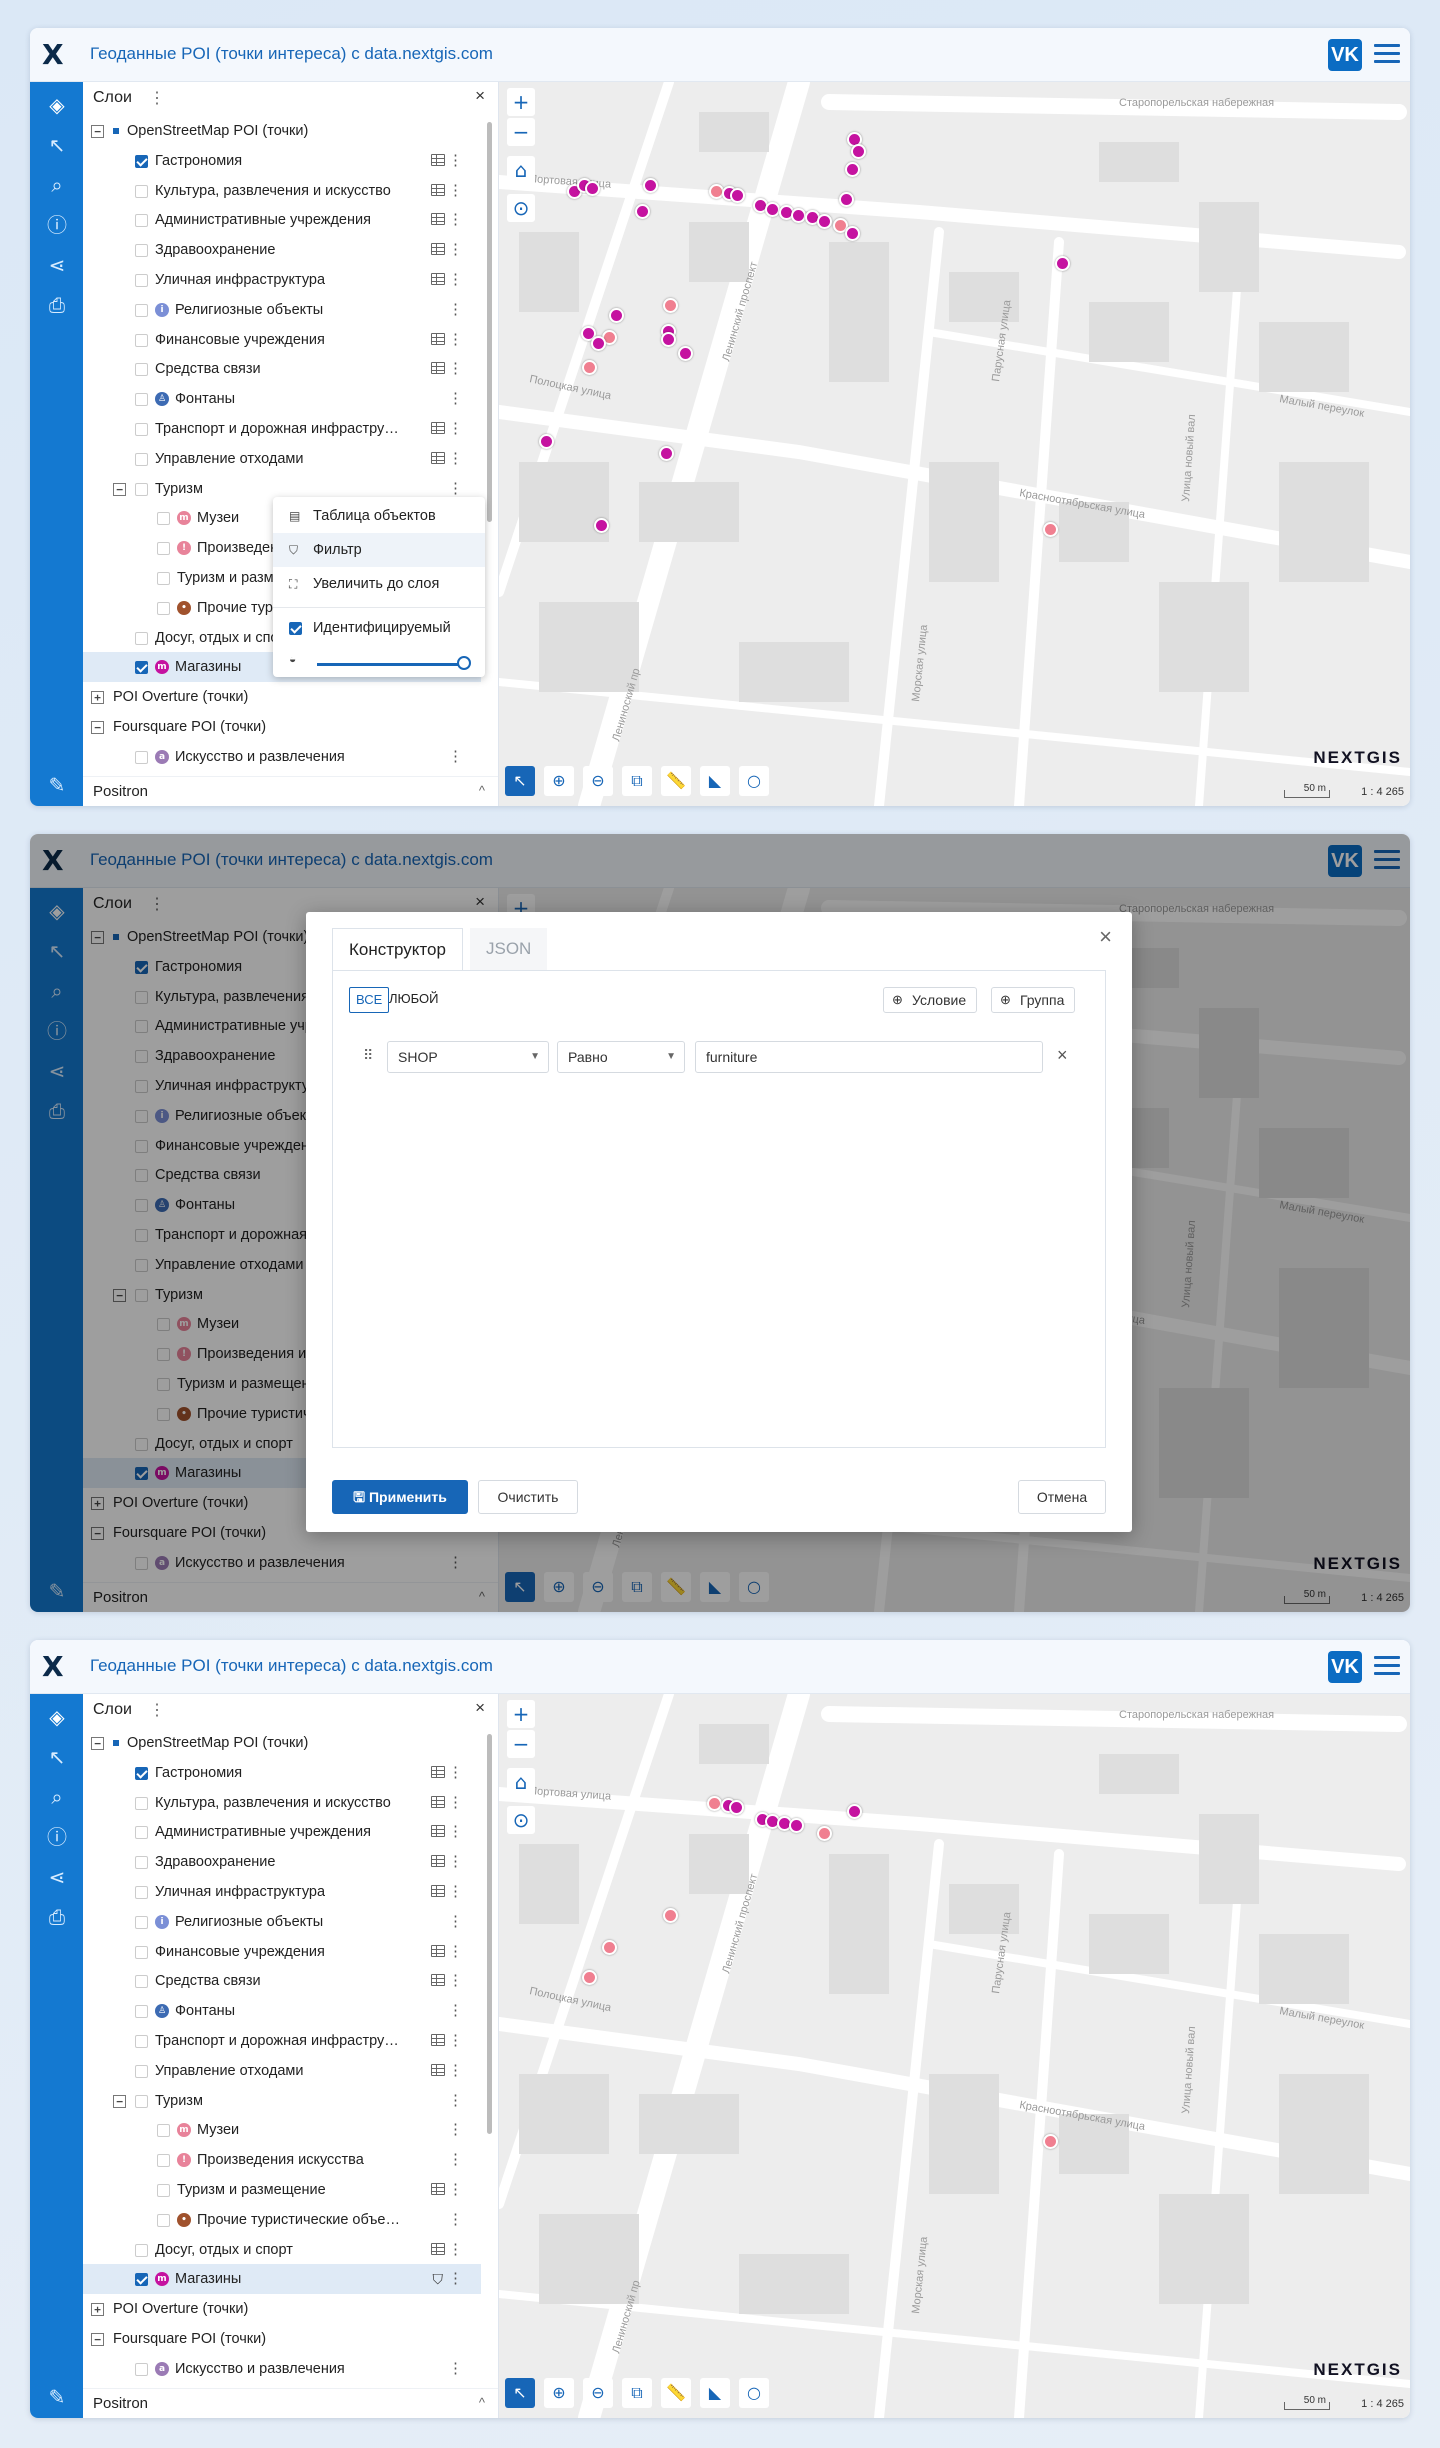 The image size is (1440, 2448). I want to click on chevron-up-icon: ^, so click(482, 790).